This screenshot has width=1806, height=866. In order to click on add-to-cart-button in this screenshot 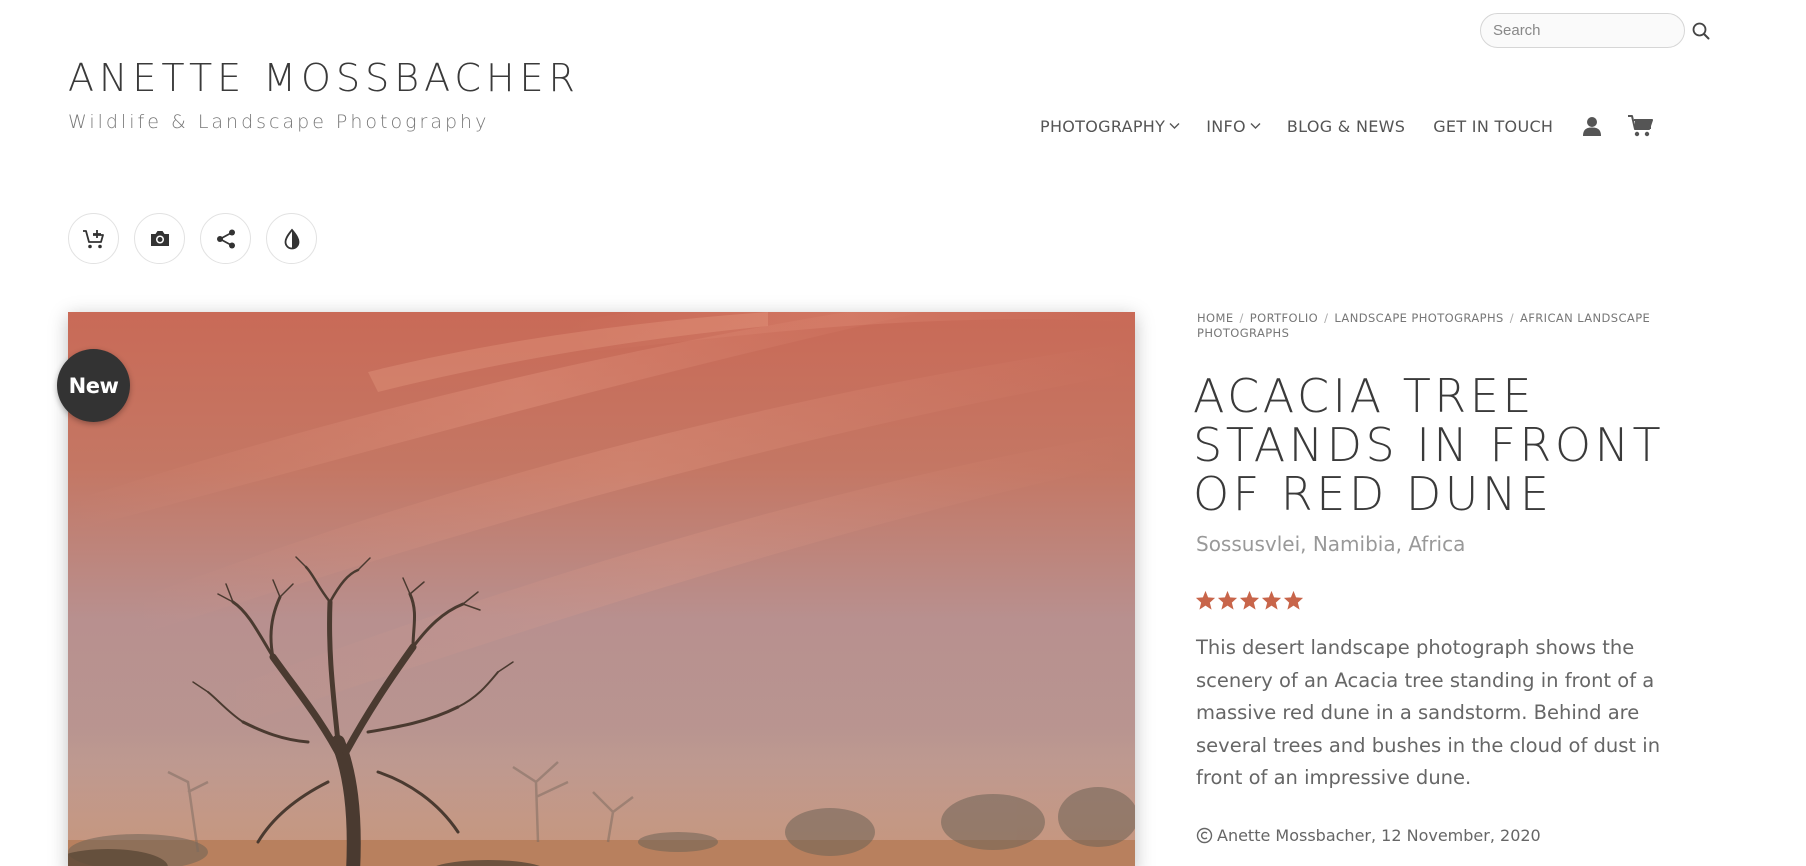, I will do `click(93, 238)`.